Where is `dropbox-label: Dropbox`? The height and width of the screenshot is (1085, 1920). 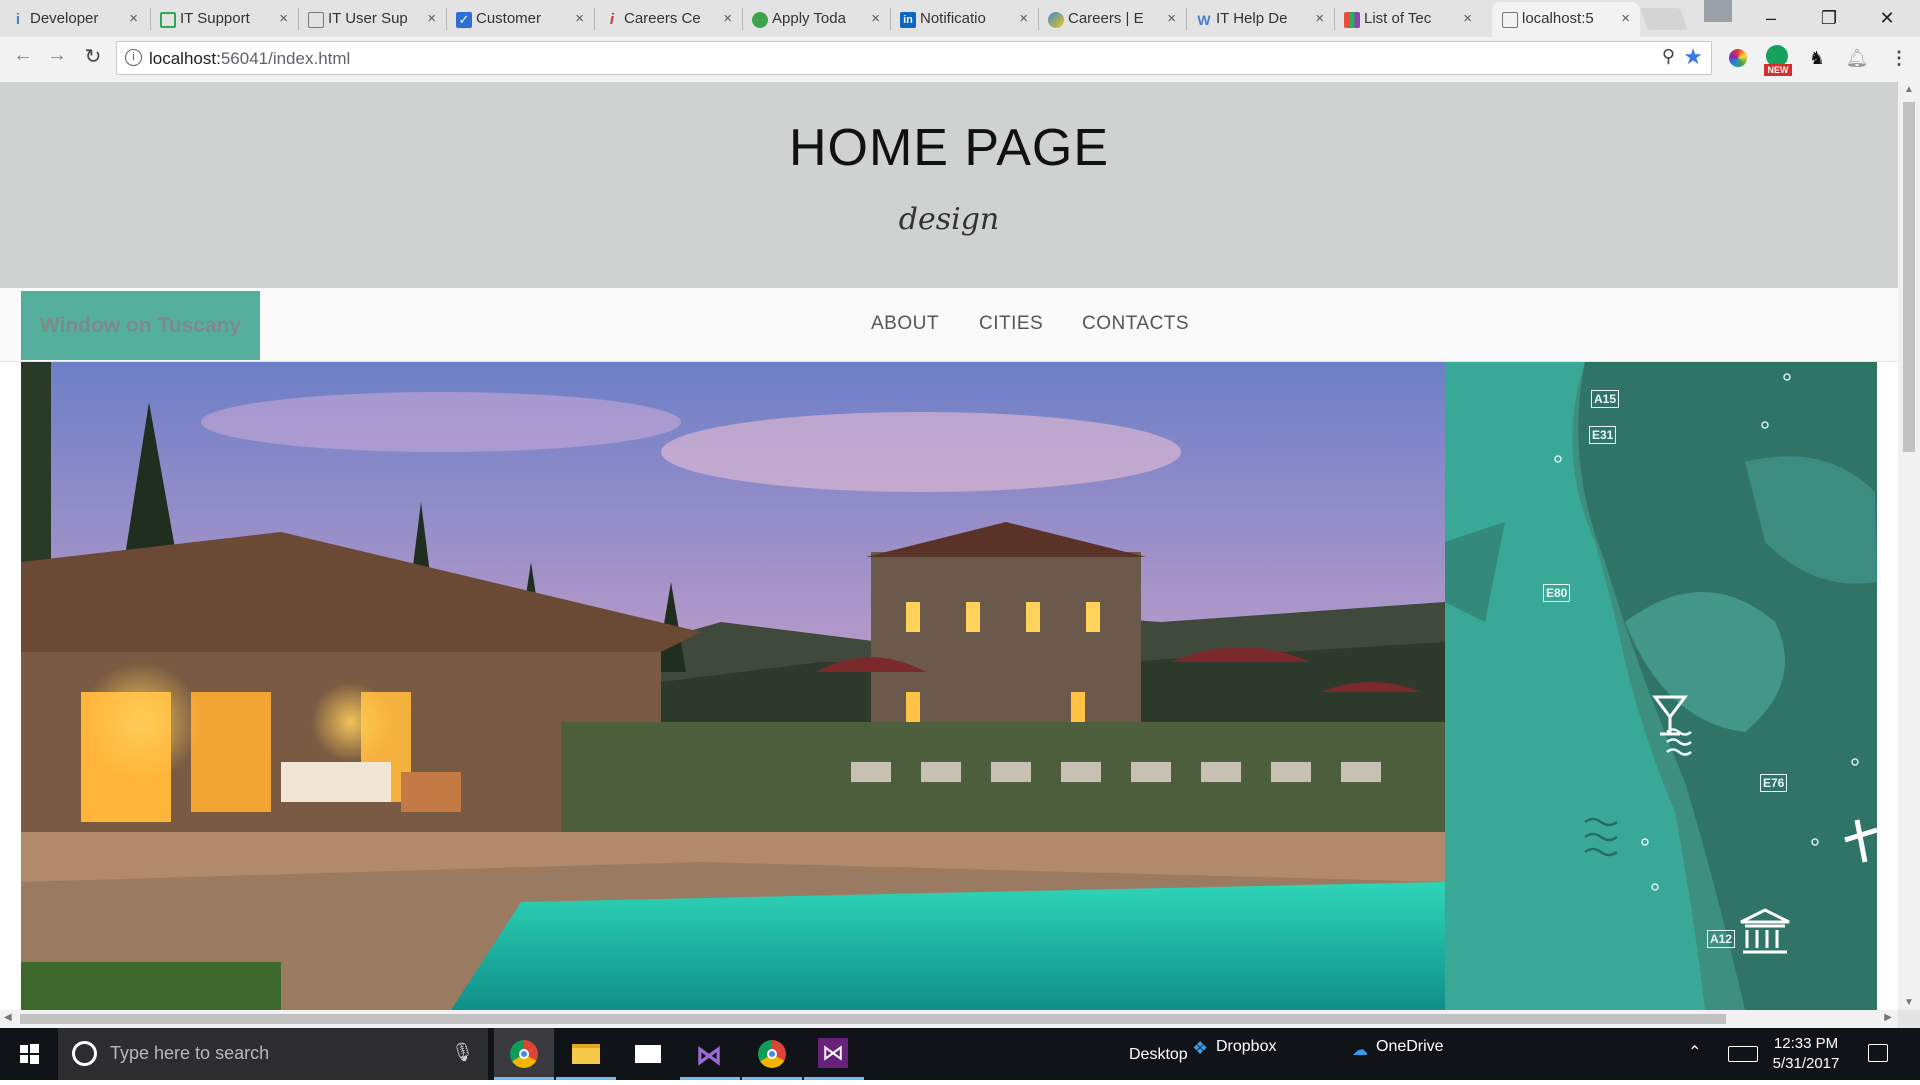 dropbox-label: Dropbox is located at coordinates (1246, 1047).